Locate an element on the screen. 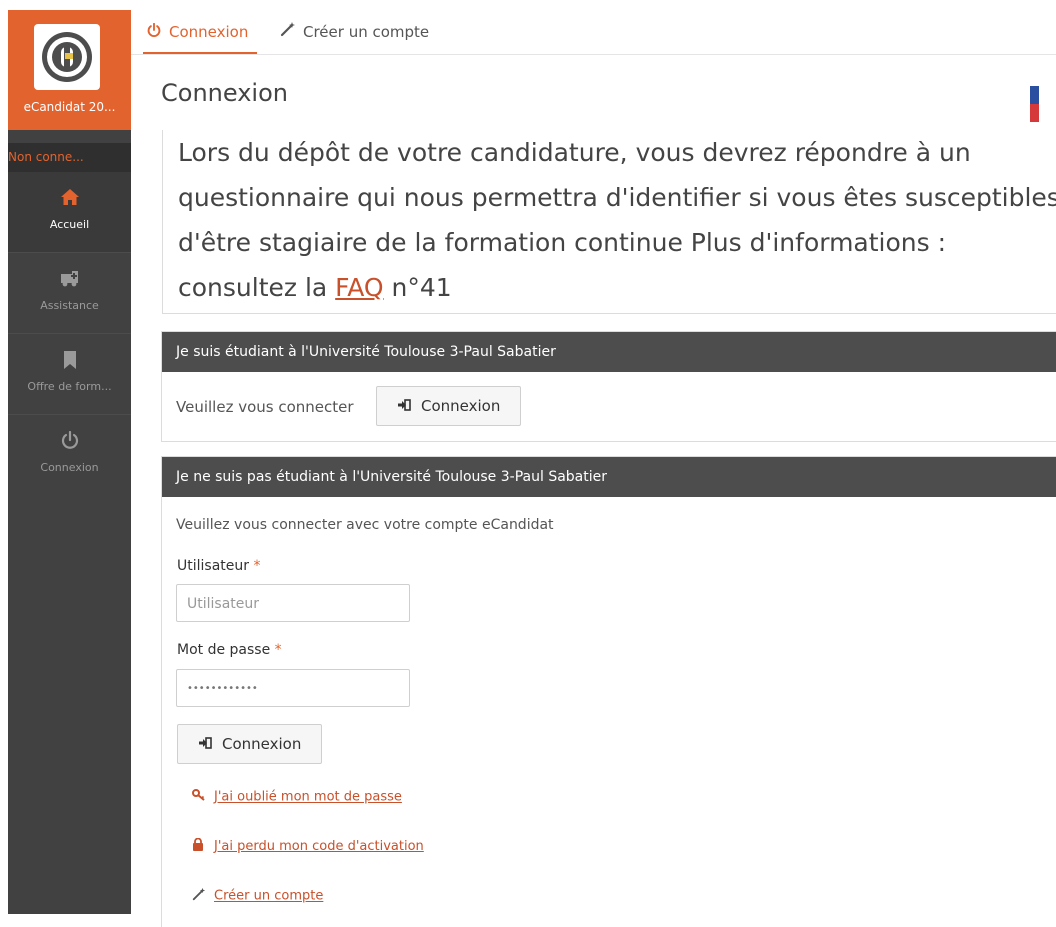 The image size is (1056, 927). link-label: Créer un compte is located at coordinates (269, 896).